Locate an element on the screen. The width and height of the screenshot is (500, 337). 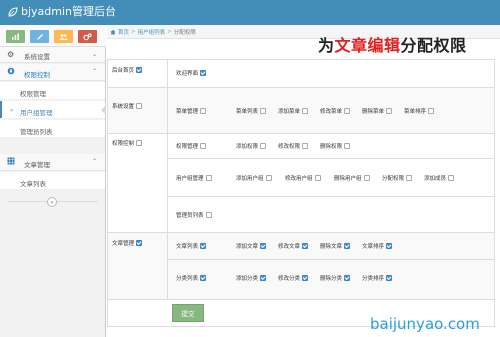
perm-add-category: 添加分类 is located at coordinates (251, 278).